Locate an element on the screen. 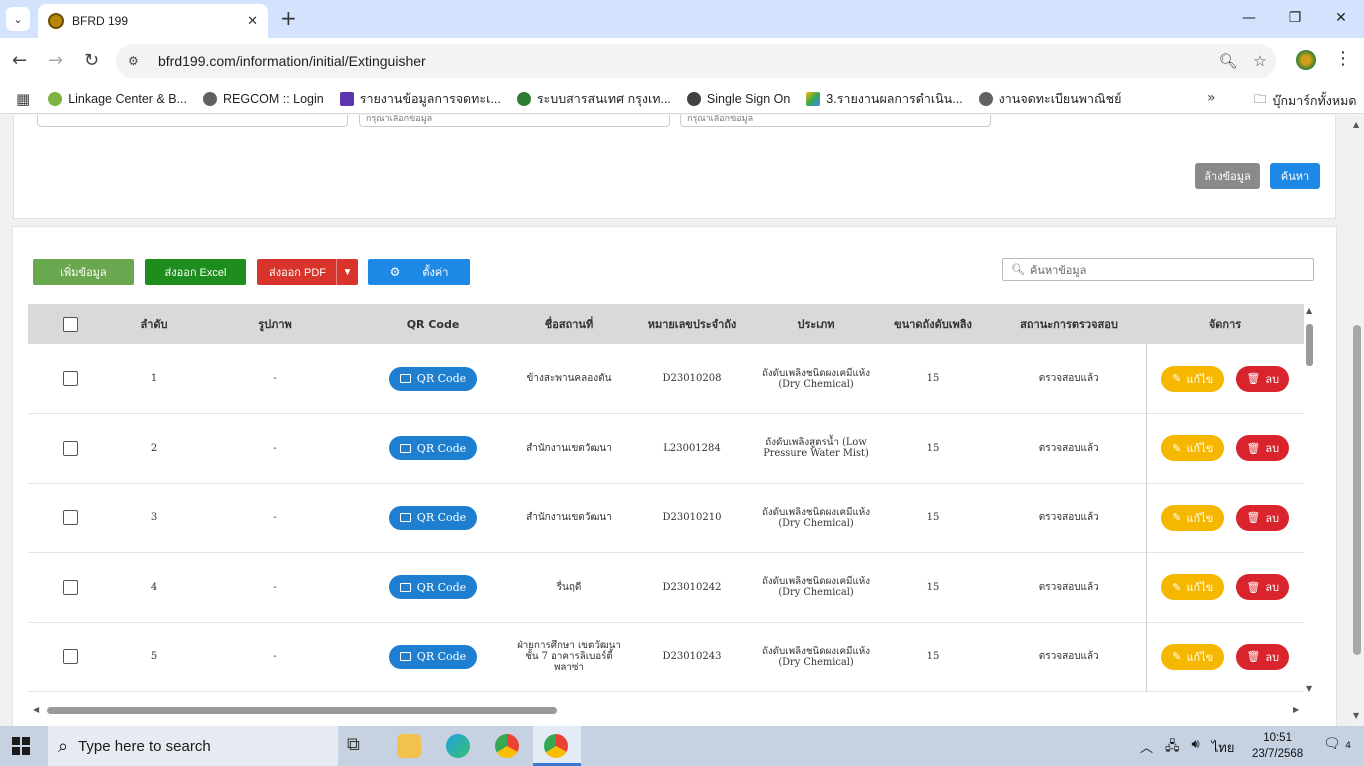  bookmark-item: งานจดทะเบียนพาณิชย์ is located at coordinates (1049, 99).